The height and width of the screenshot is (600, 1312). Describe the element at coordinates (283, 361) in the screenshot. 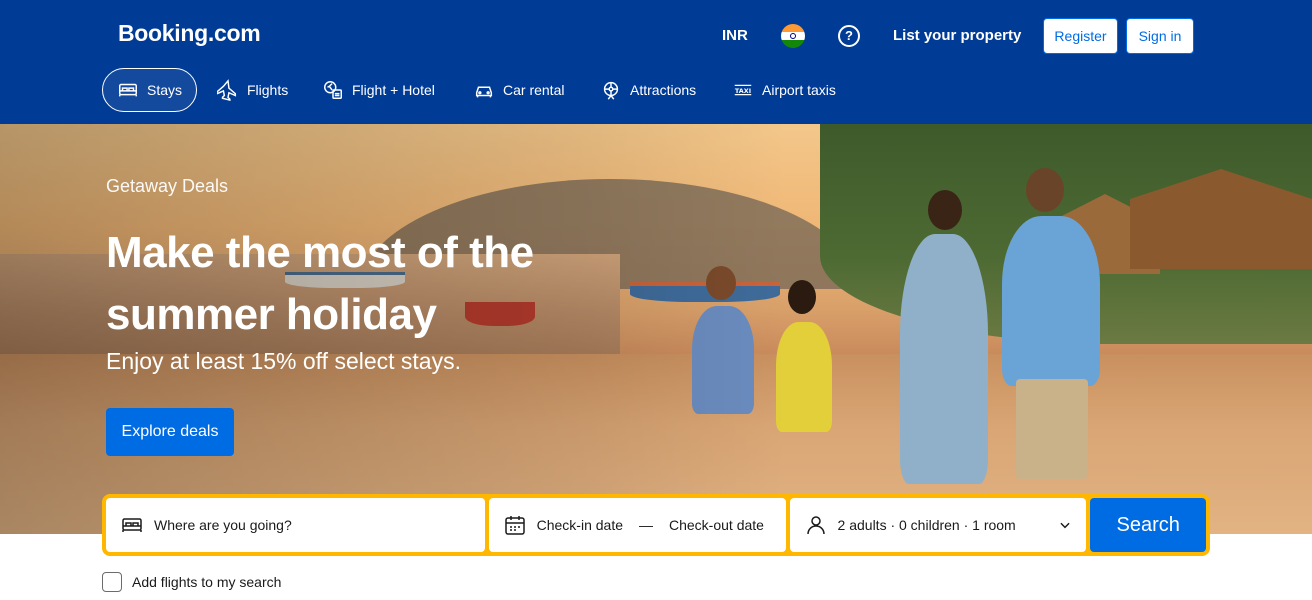

I see `hero-subline: Enjoy at least 15% off select stays.` at that location.